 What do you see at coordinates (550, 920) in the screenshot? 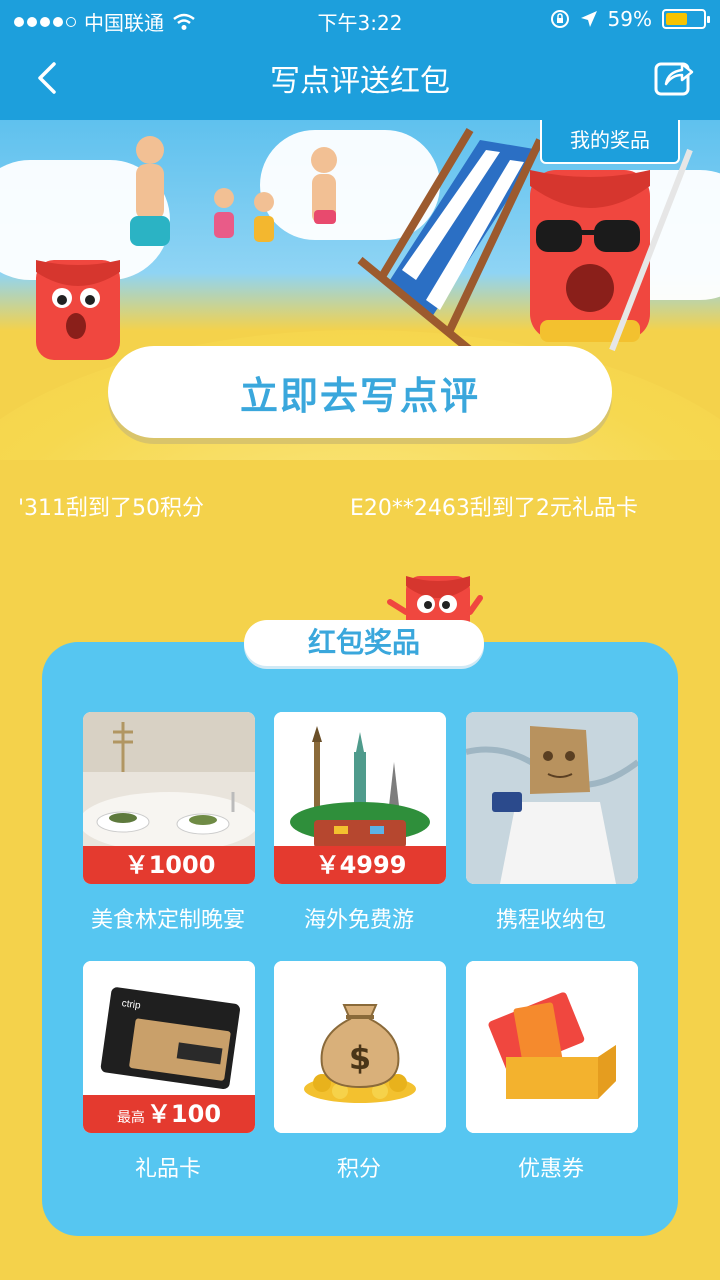
I see `prize-name: 携程收纳包` at bounding box center [550, 920].